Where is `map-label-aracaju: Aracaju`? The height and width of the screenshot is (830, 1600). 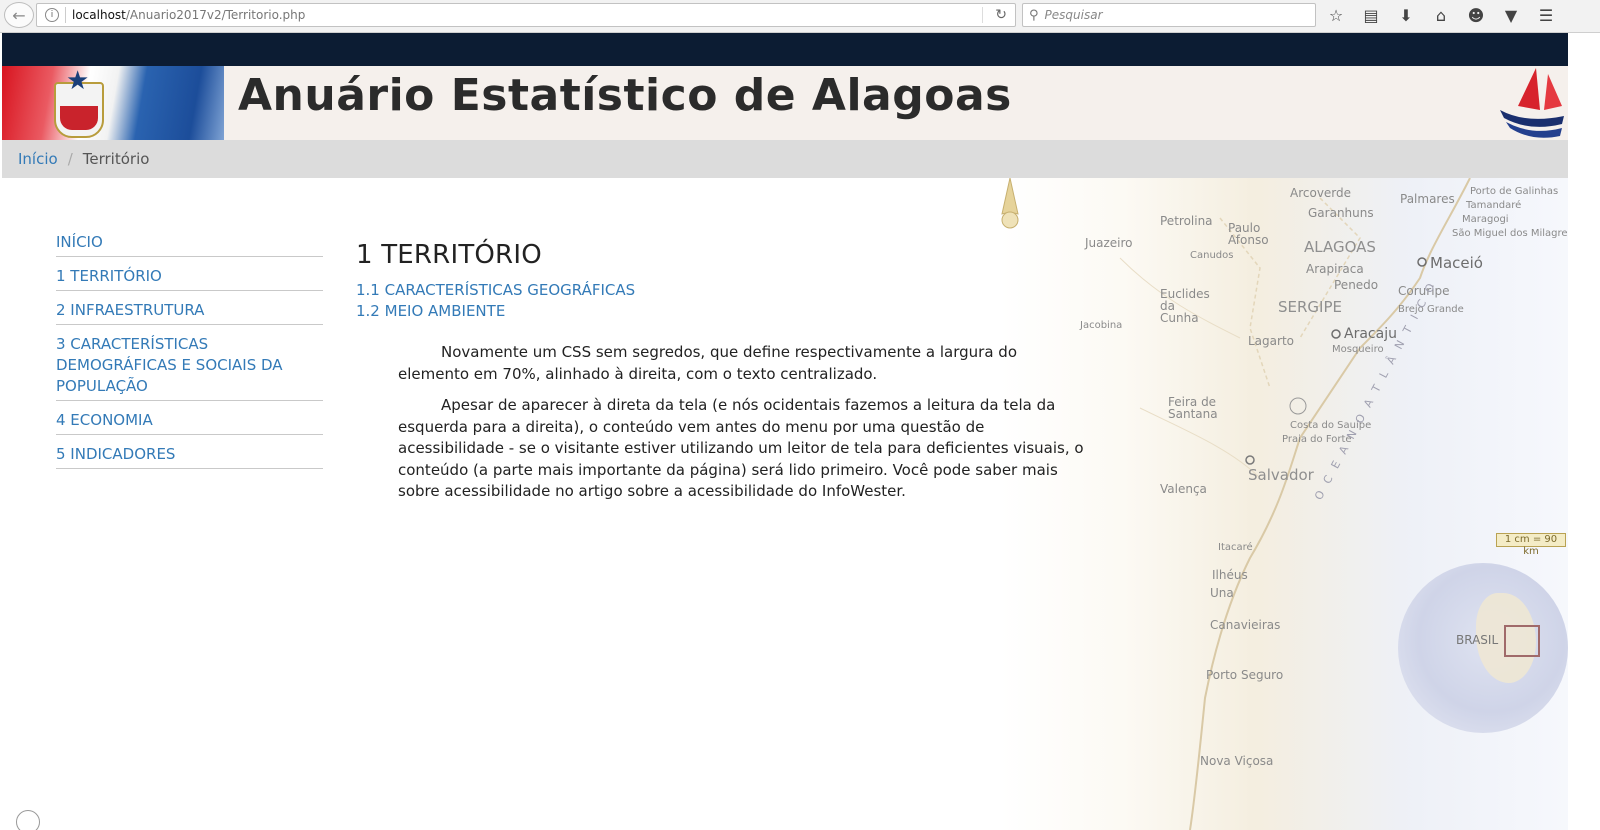 map-label-aracaju: Aracaju is located at coordinates (1370, 334).